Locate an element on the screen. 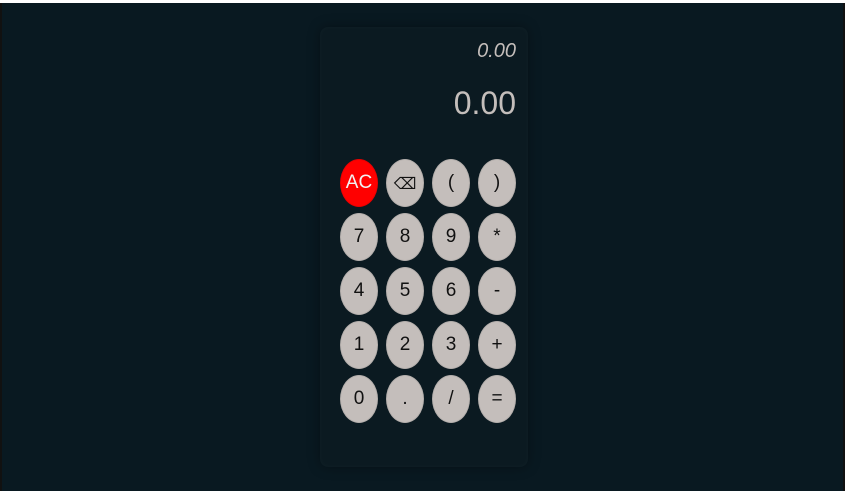  open-paren-button: ( is located at coordinates (451, 183).